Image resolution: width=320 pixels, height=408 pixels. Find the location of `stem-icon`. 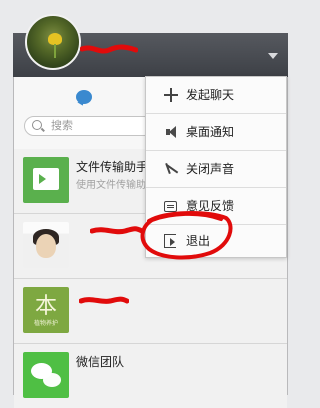

stem-icon is located at coordinates (55, 51).